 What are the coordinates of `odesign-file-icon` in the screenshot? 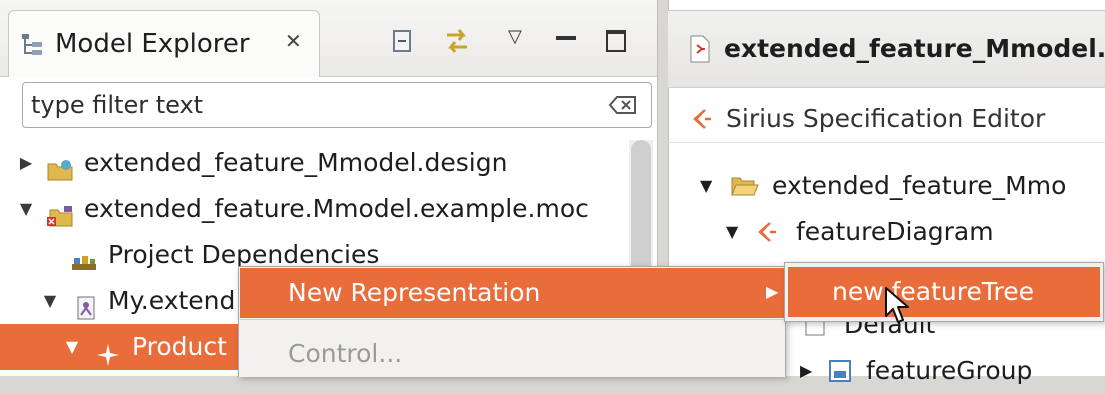 It's located at (700, 49).